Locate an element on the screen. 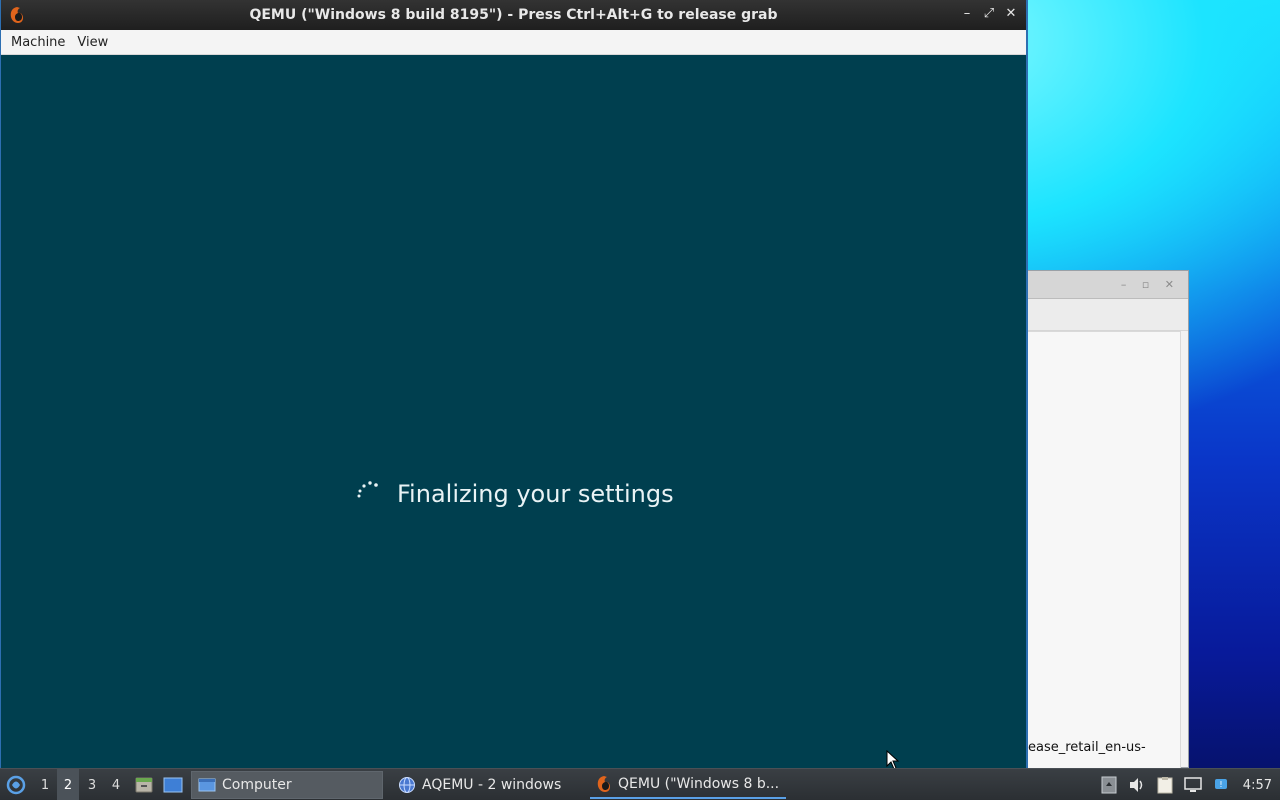 The height and width of the screenshot is (800, 1280). volume-icon is located at coordinates (1137, 785).